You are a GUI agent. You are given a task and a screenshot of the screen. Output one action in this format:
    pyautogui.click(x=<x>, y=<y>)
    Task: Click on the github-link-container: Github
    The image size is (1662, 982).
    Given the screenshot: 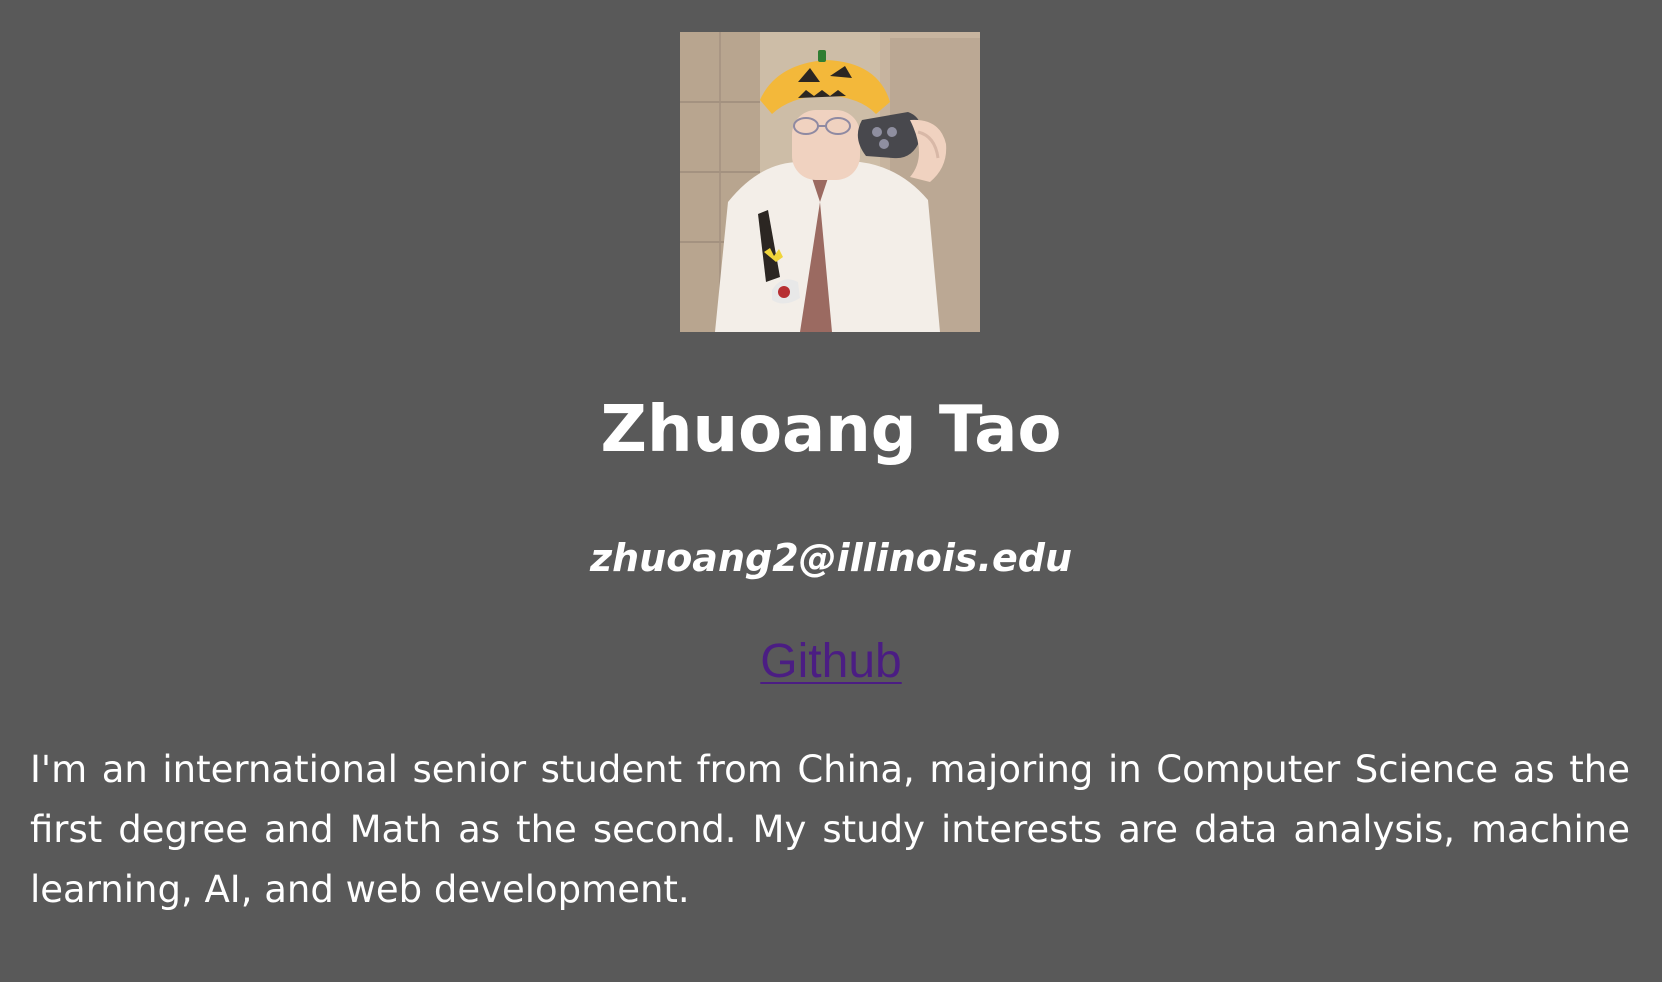 What is the action you would take?
    pyautogui.click(x=831, y=662)
    